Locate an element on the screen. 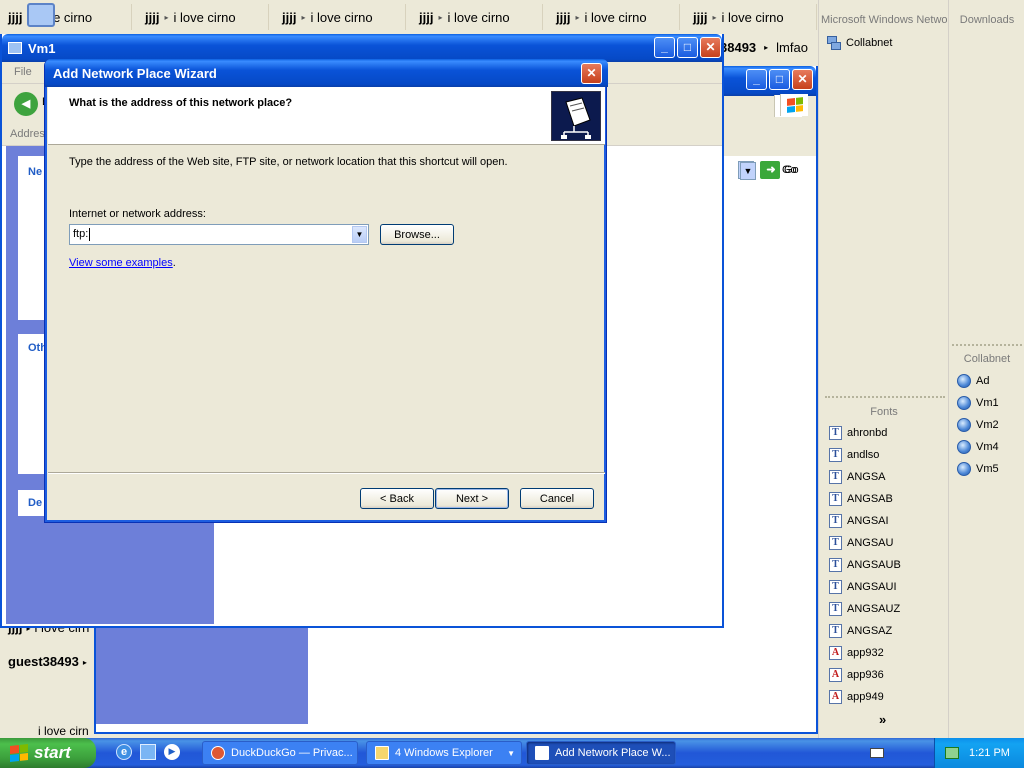 The width and height of the screenshot is (1024, 768). font-item: Aapp936 is located at coordinates (856, 675).